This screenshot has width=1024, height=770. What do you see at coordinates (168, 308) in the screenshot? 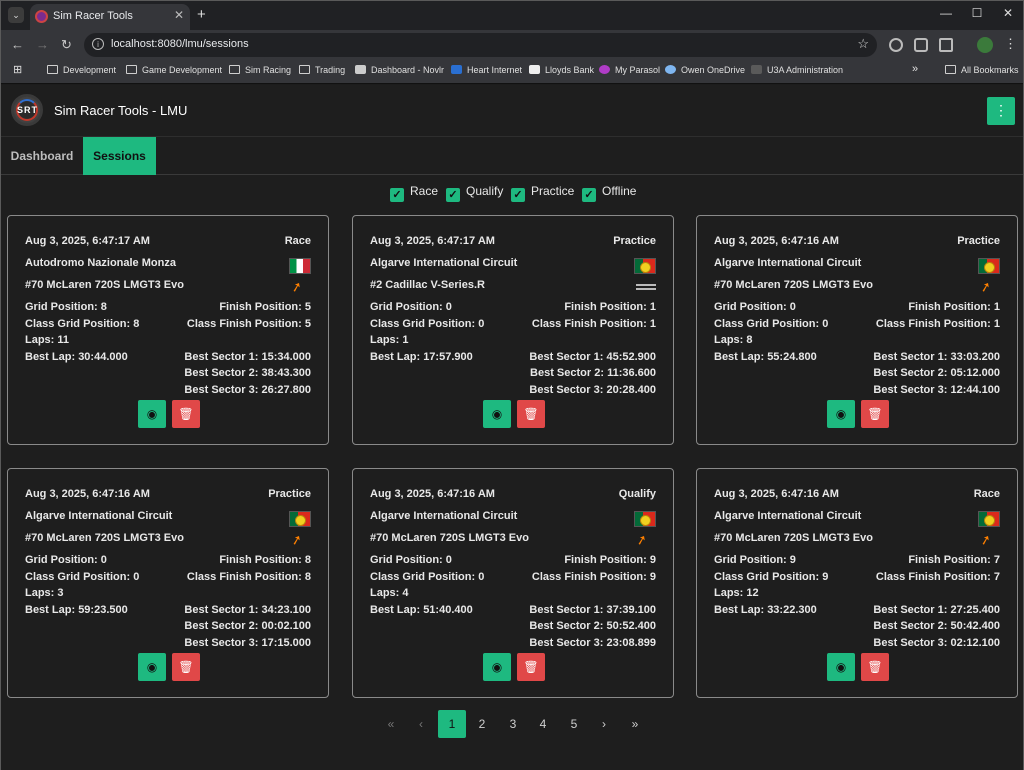
I see `stat-row: Grid Position: 8 Finish Position: 5` at bounding box center [168, 308].